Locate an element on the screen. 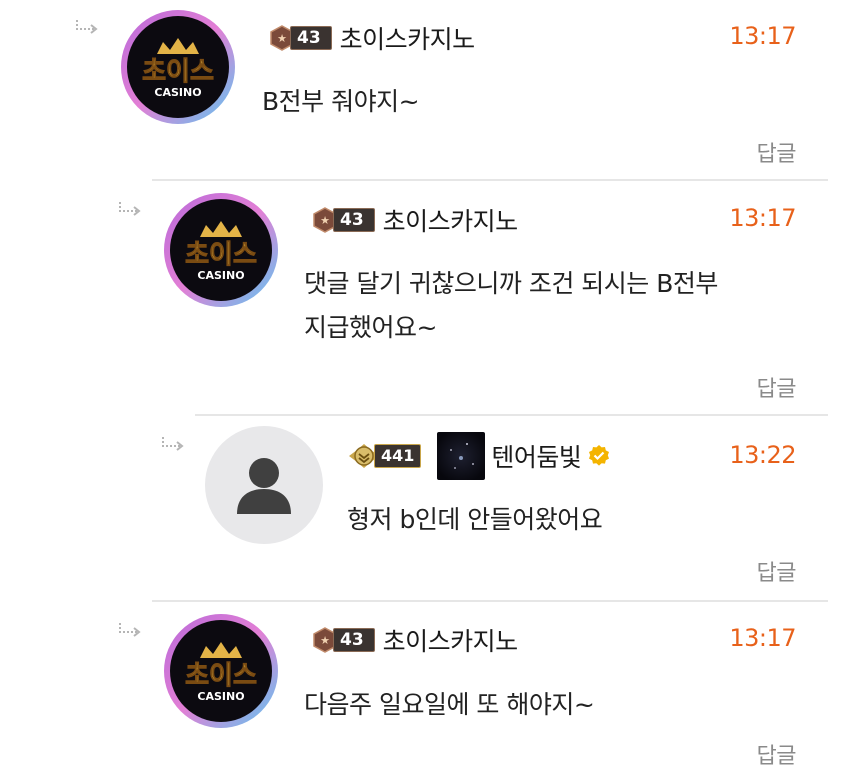  person-icon is located at coordinates (264, 486).